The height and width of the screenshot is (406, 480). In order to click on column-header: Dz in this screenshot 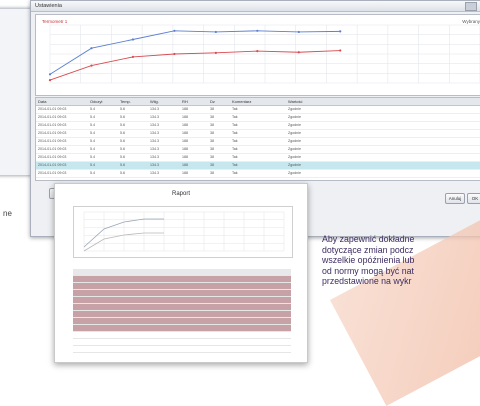, I will do `click(219, 101)`.